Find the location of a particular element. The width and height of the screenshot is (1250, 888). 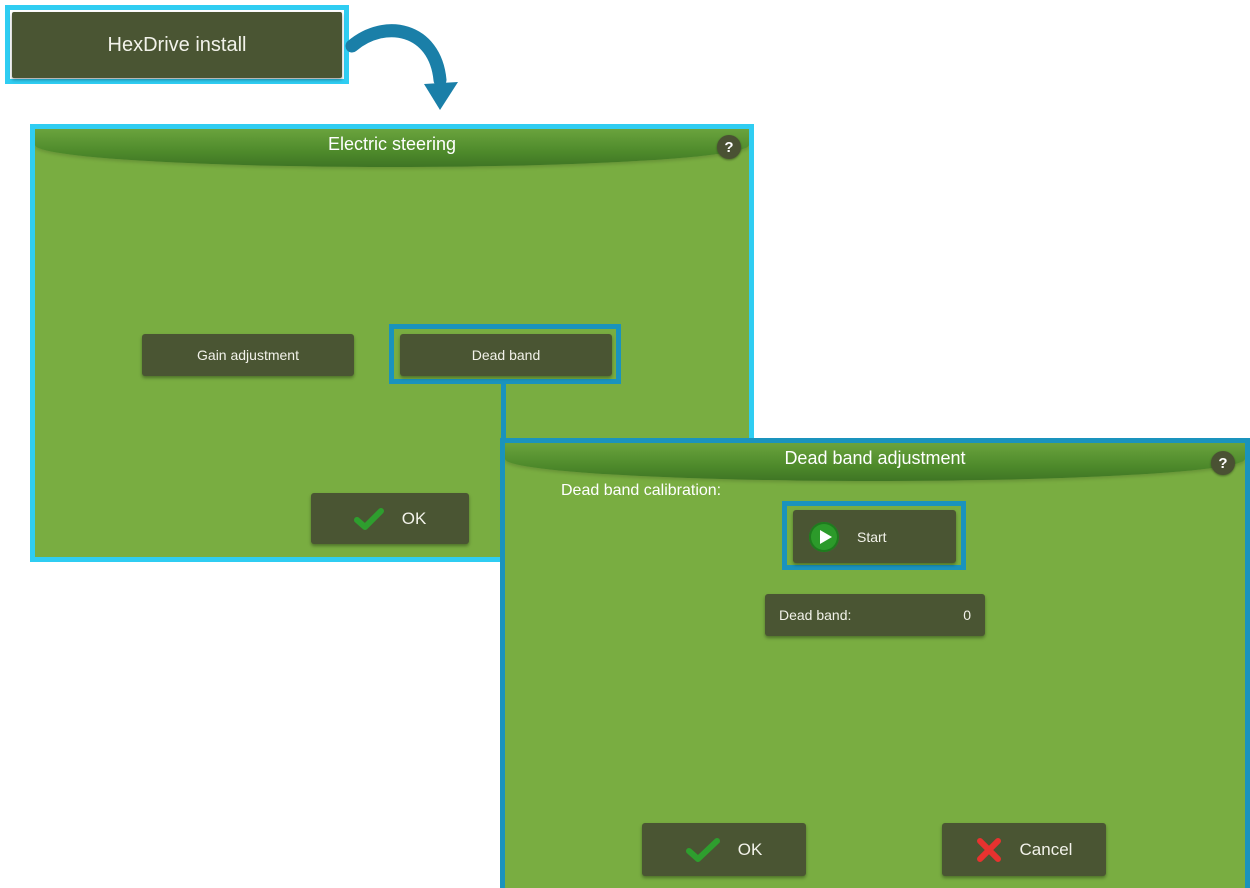

start-button: Start is located at coordinates (874, 536).